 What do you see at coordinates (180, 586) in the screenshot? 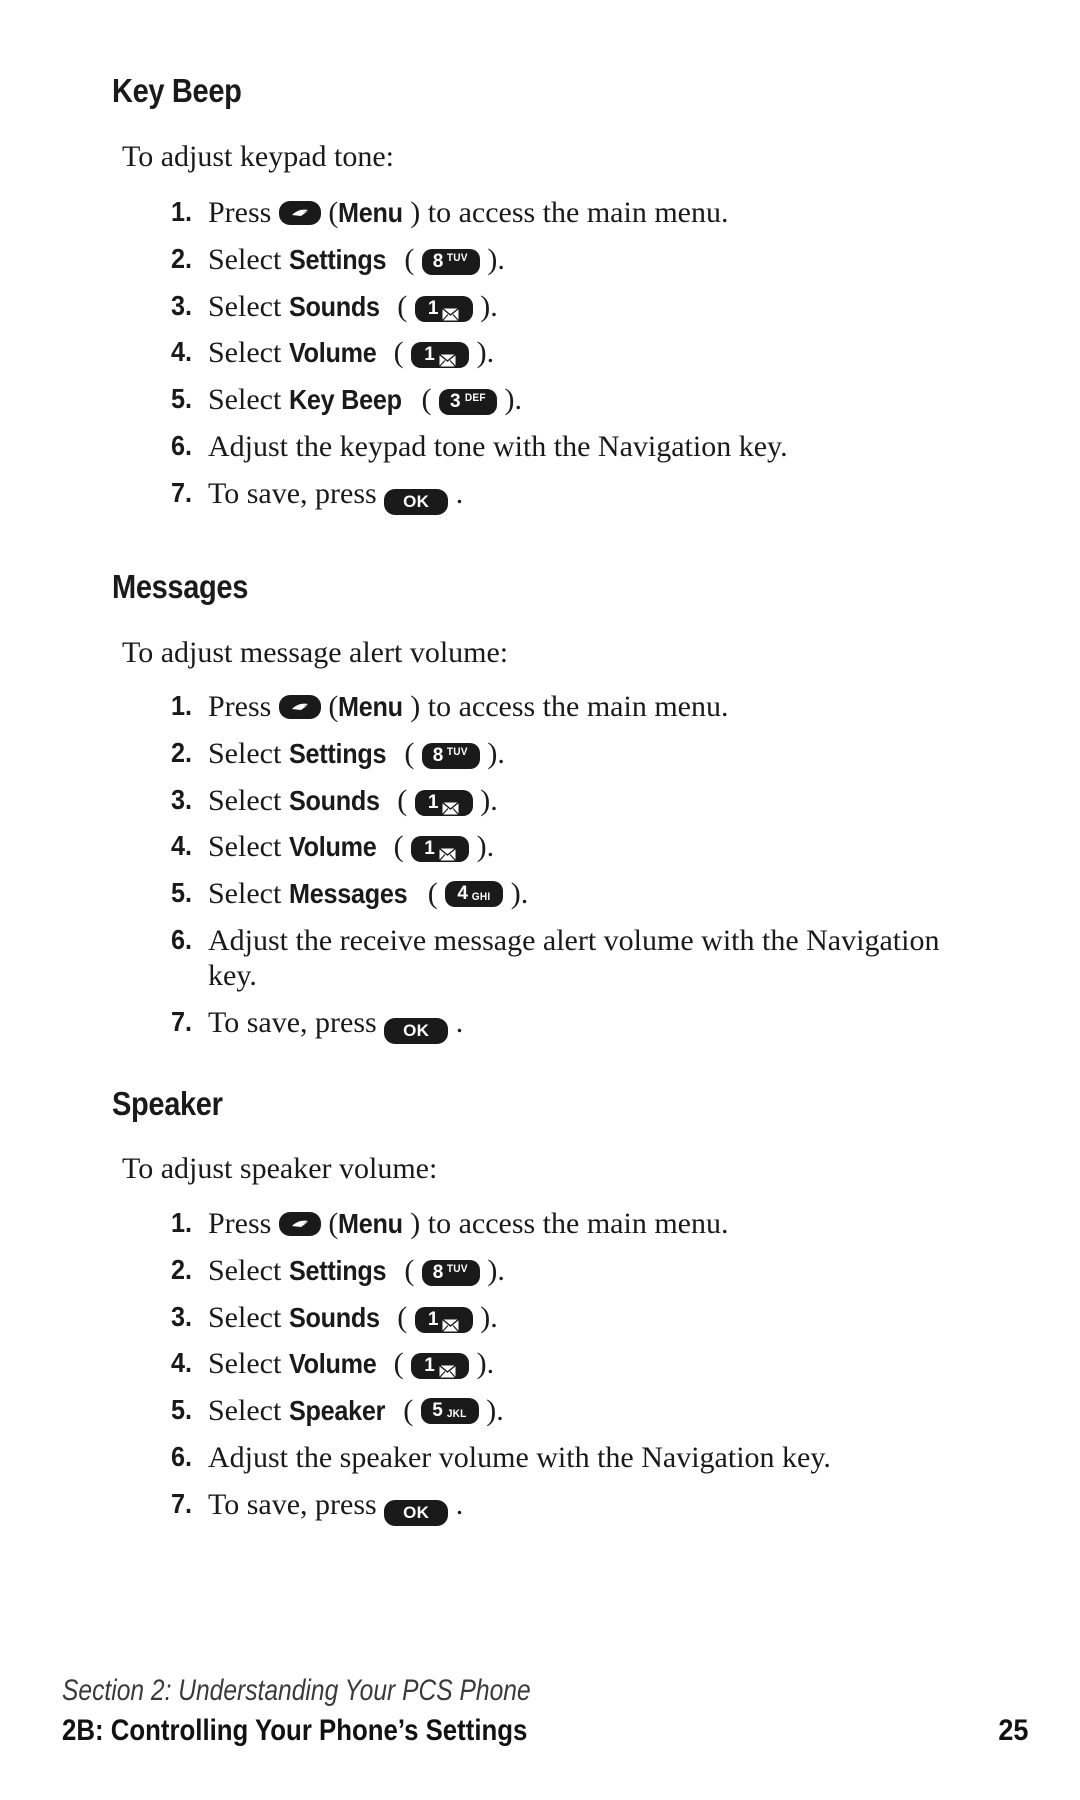
I see `section-heading: Messages` at bounding box center [180, 586].